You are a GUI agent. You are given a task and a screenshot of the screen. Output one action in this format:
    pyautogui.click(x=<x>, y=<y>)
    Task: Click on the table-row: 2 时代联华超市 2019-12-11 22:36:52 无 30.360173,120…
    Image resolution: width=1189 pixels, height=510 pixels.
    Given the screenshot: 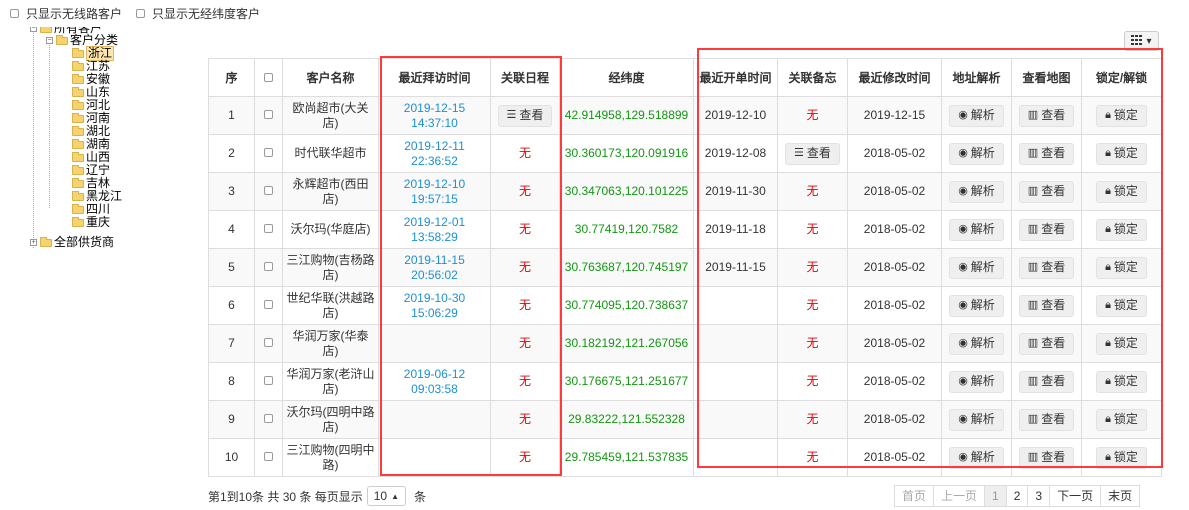 What is the action you would take?
    pyautogui.click(x=685, y=153)
    